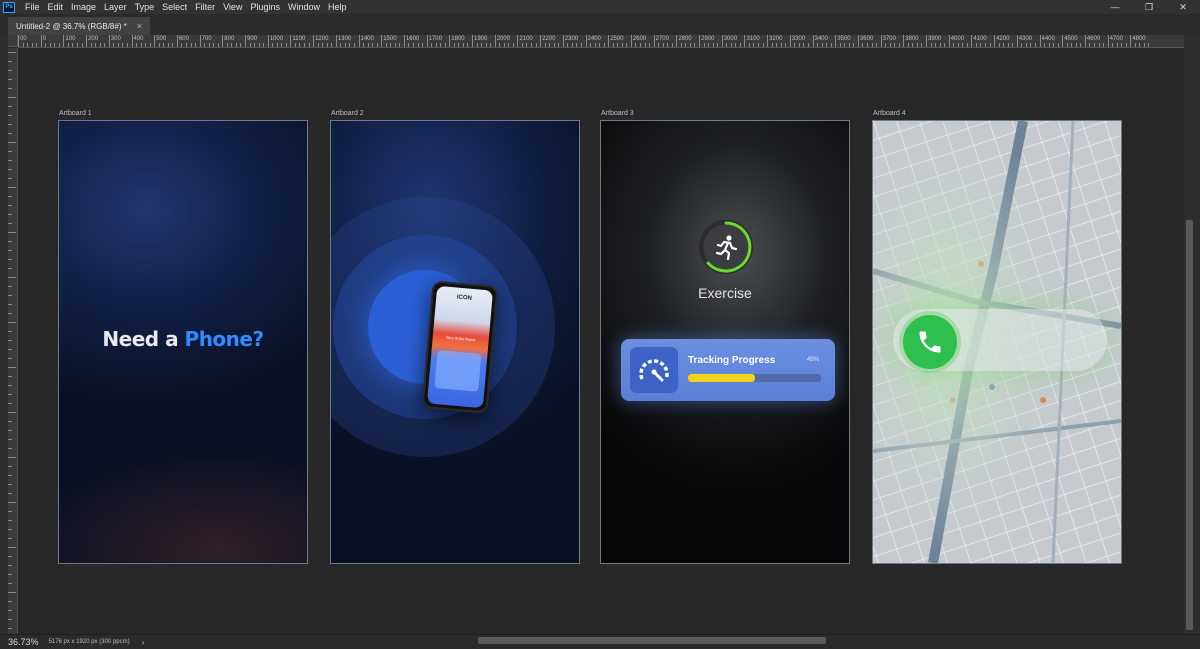 The height and width of the screenshot is (649, 1200). What do you see at coordinates (13, 341) in the screenshot?
I see `vertical-ruler` at bounding box center [13, 341].